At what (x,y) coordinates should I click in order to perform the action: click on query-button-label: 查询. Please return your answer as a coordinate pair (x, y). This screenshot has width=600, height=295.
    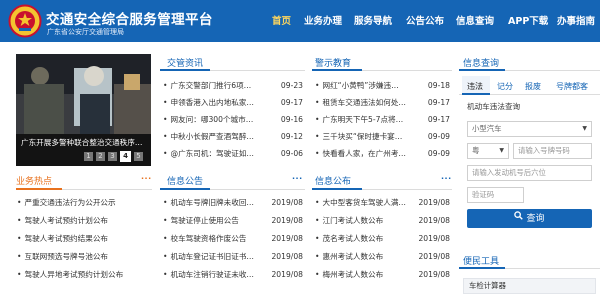
    Looking at the image, I should click on (535, 219).